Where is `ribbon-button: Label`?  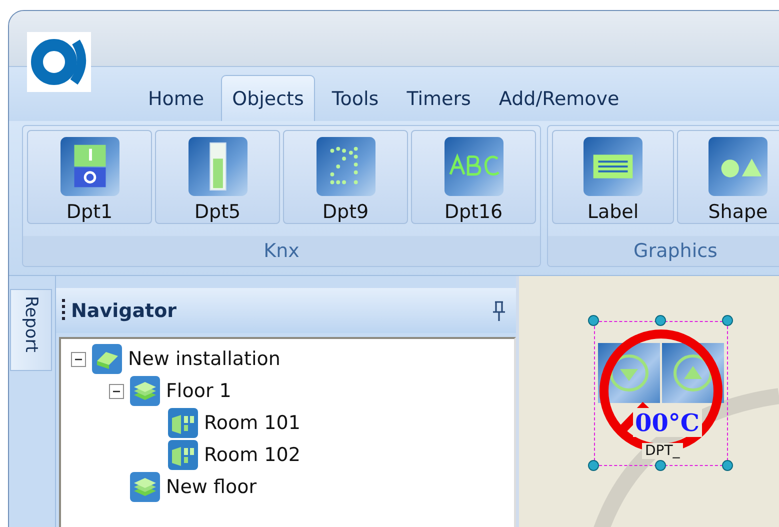 ribbon-button: Label is located at coordinates (613, 177).